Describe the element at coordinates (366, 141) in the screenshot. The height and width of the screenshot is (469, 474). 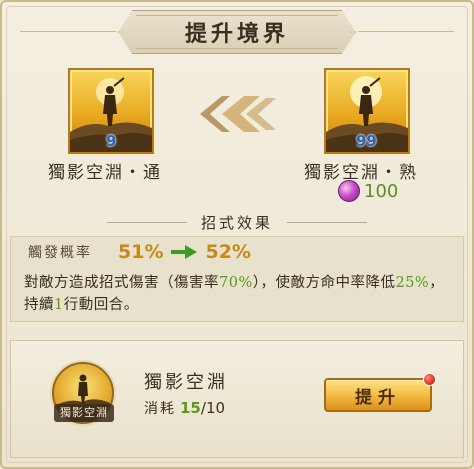
I see `next-skill-level: 99` at that location.